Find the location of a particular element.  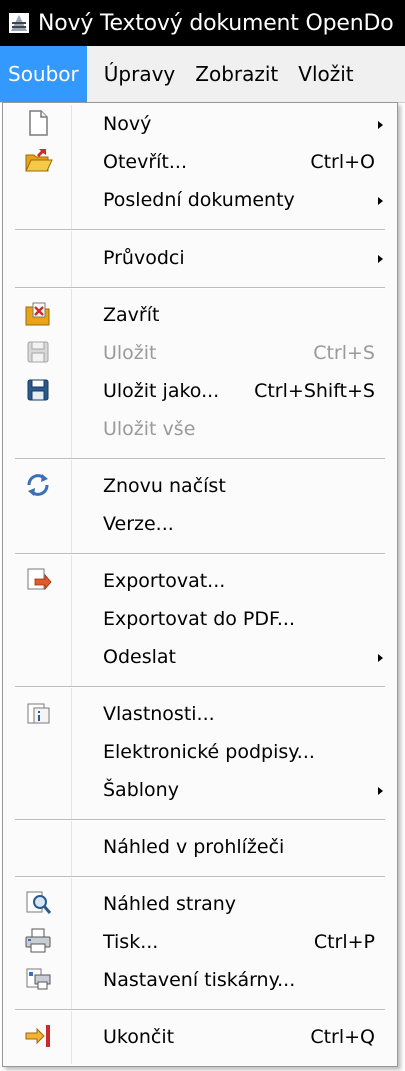

menu-item-ukoncit: Ukončit Ctrl+Q is located at coordinates (200, 1037).